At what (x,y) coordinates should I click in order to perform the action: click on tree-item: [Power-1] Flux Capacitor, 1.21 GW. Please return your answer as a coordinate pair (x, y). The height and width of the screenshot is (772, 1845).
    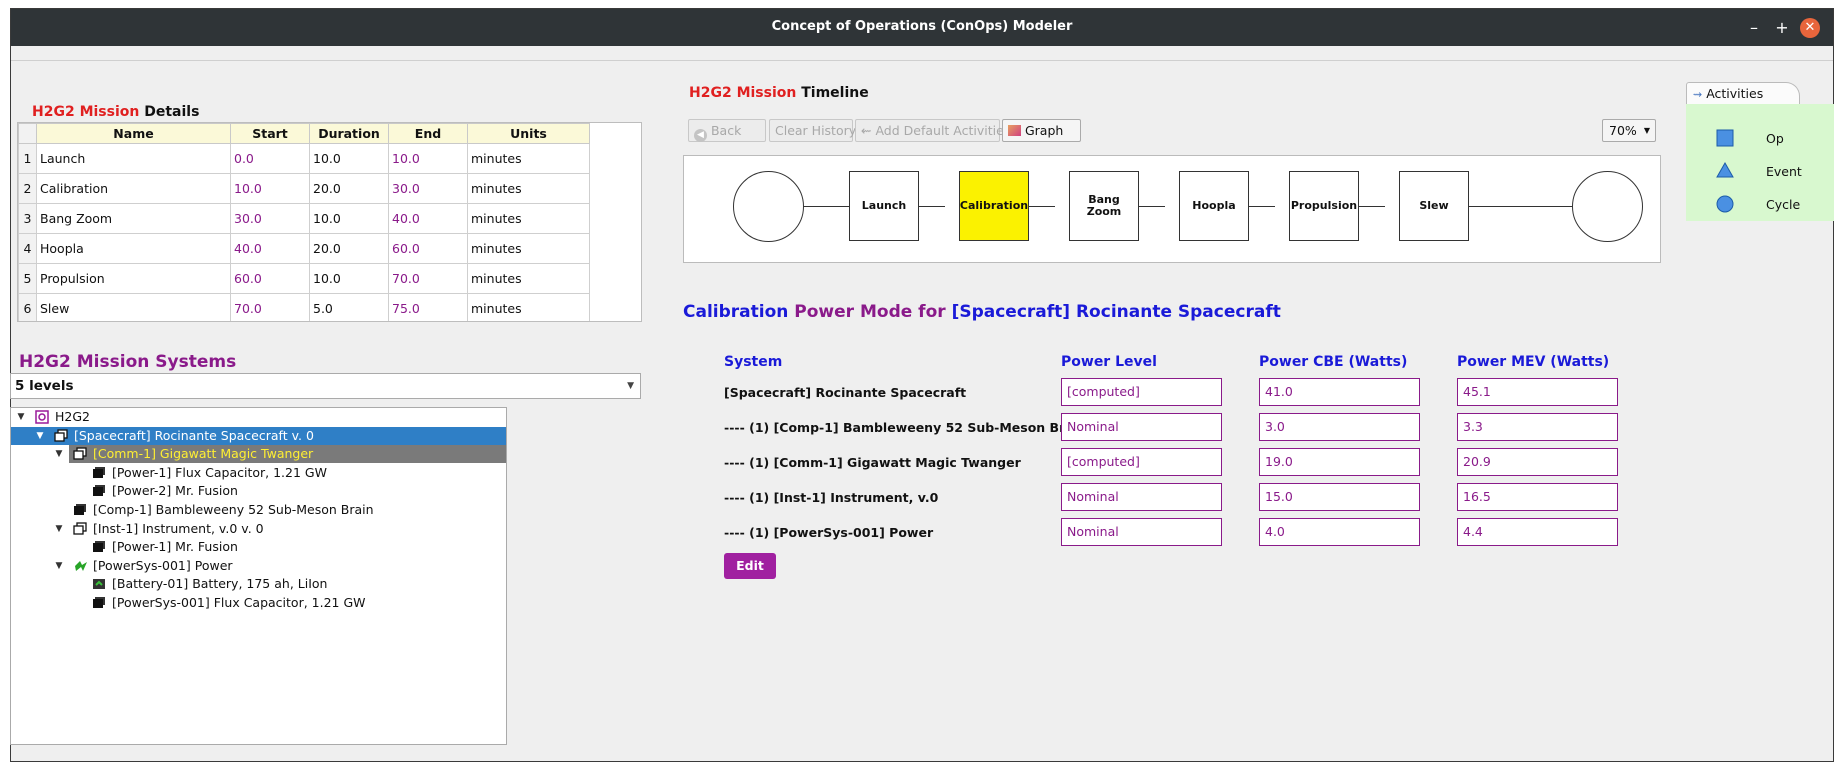
    Looking at the image, I should click on (258, 473).